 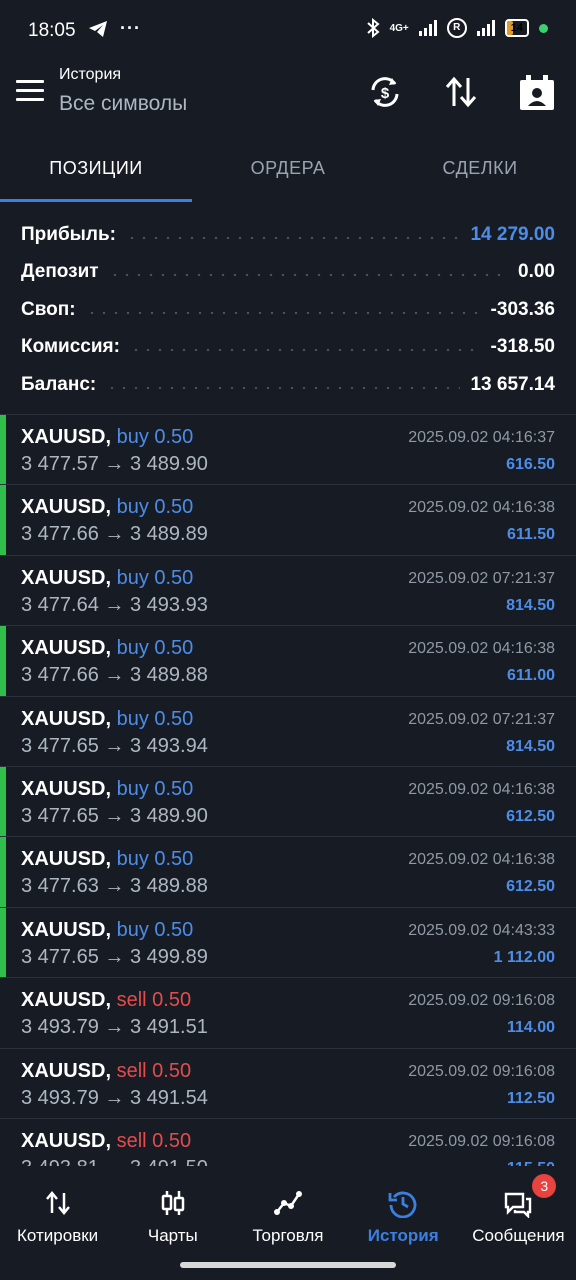 I want to click on swap-label: Своп:, so click(x=48, y=309).